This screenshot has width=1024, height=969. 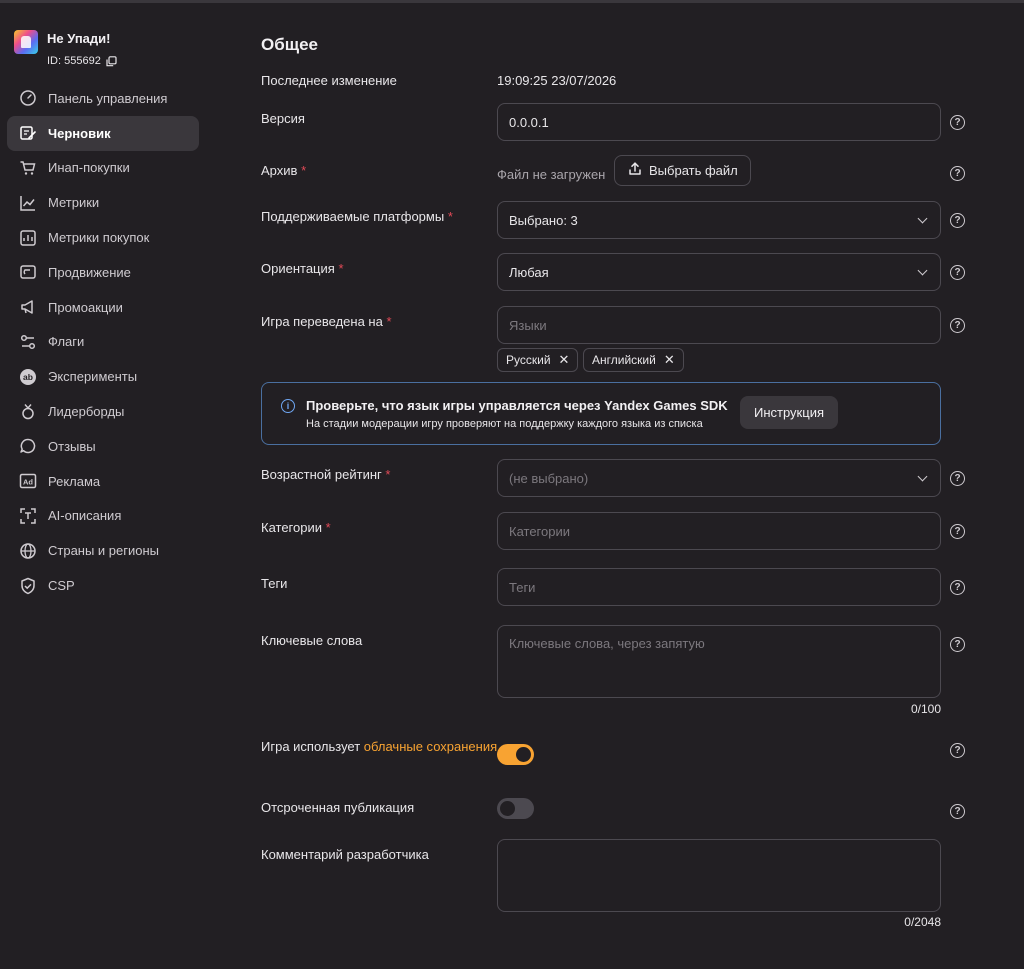 I want to click on svg-text: ab, so click(x=28, y=377).